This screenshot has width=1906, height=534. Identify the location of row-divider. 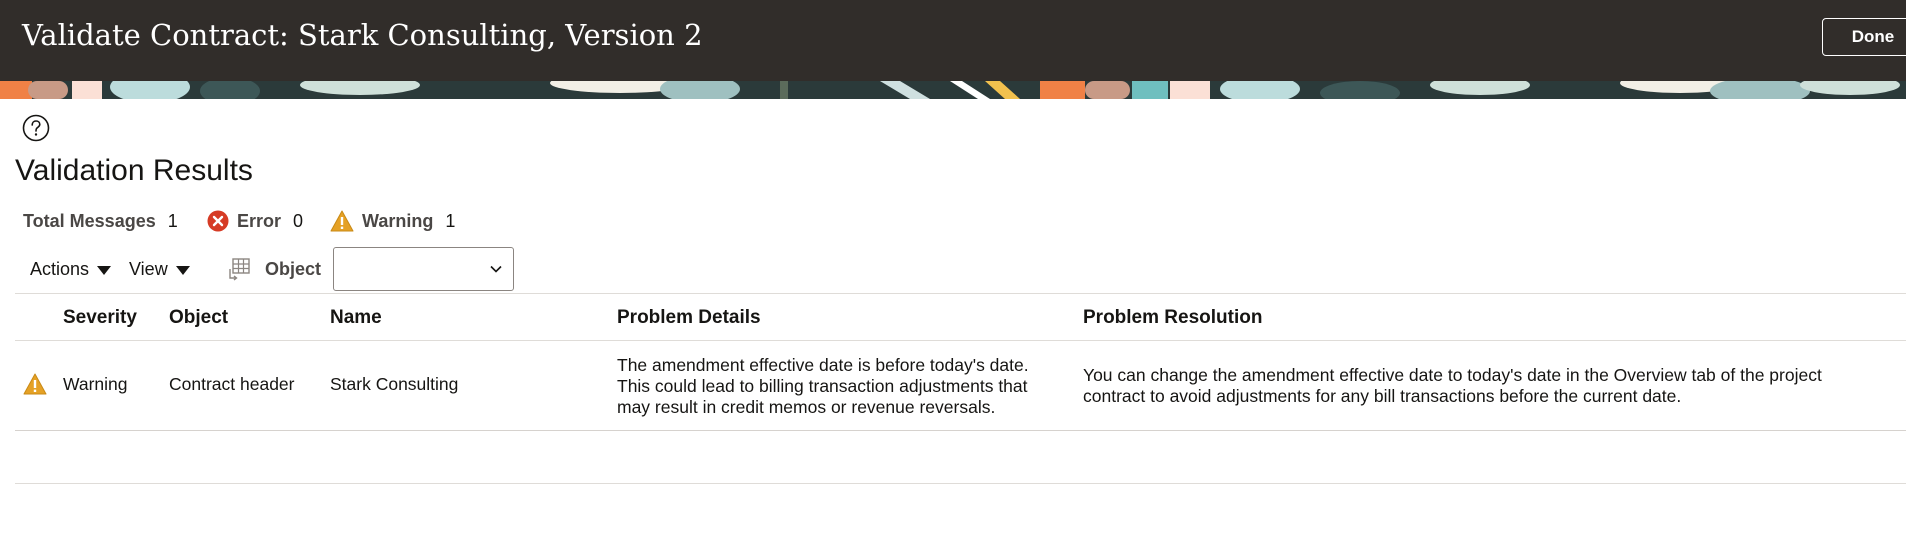
(960, 430).